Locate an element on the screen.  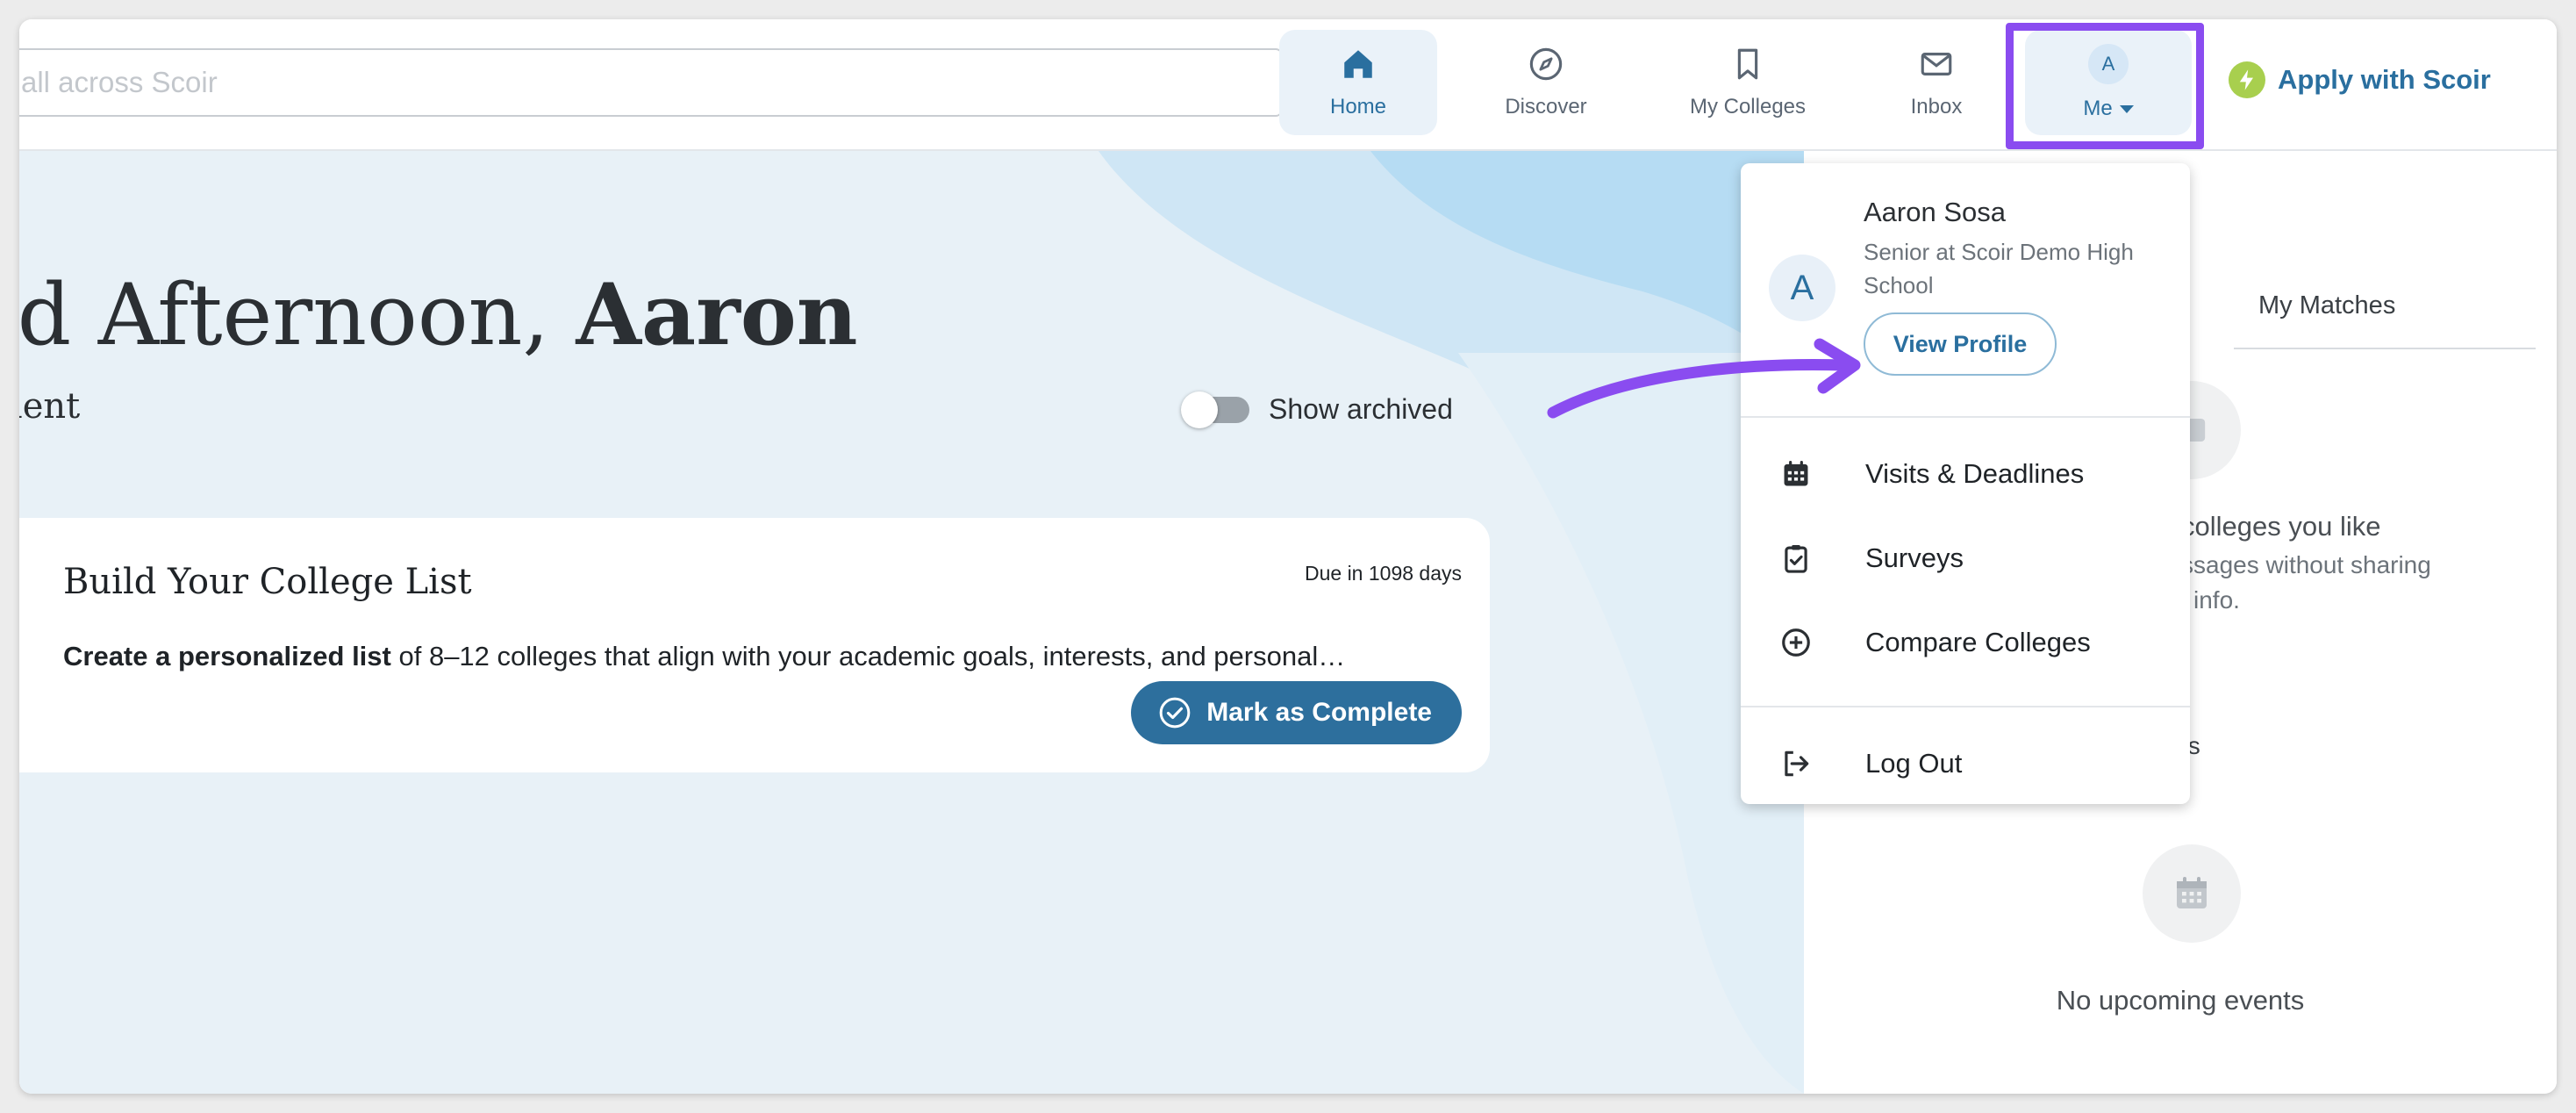
nav-my-colleges: My Colleges is located at coordinates (1747, 82).